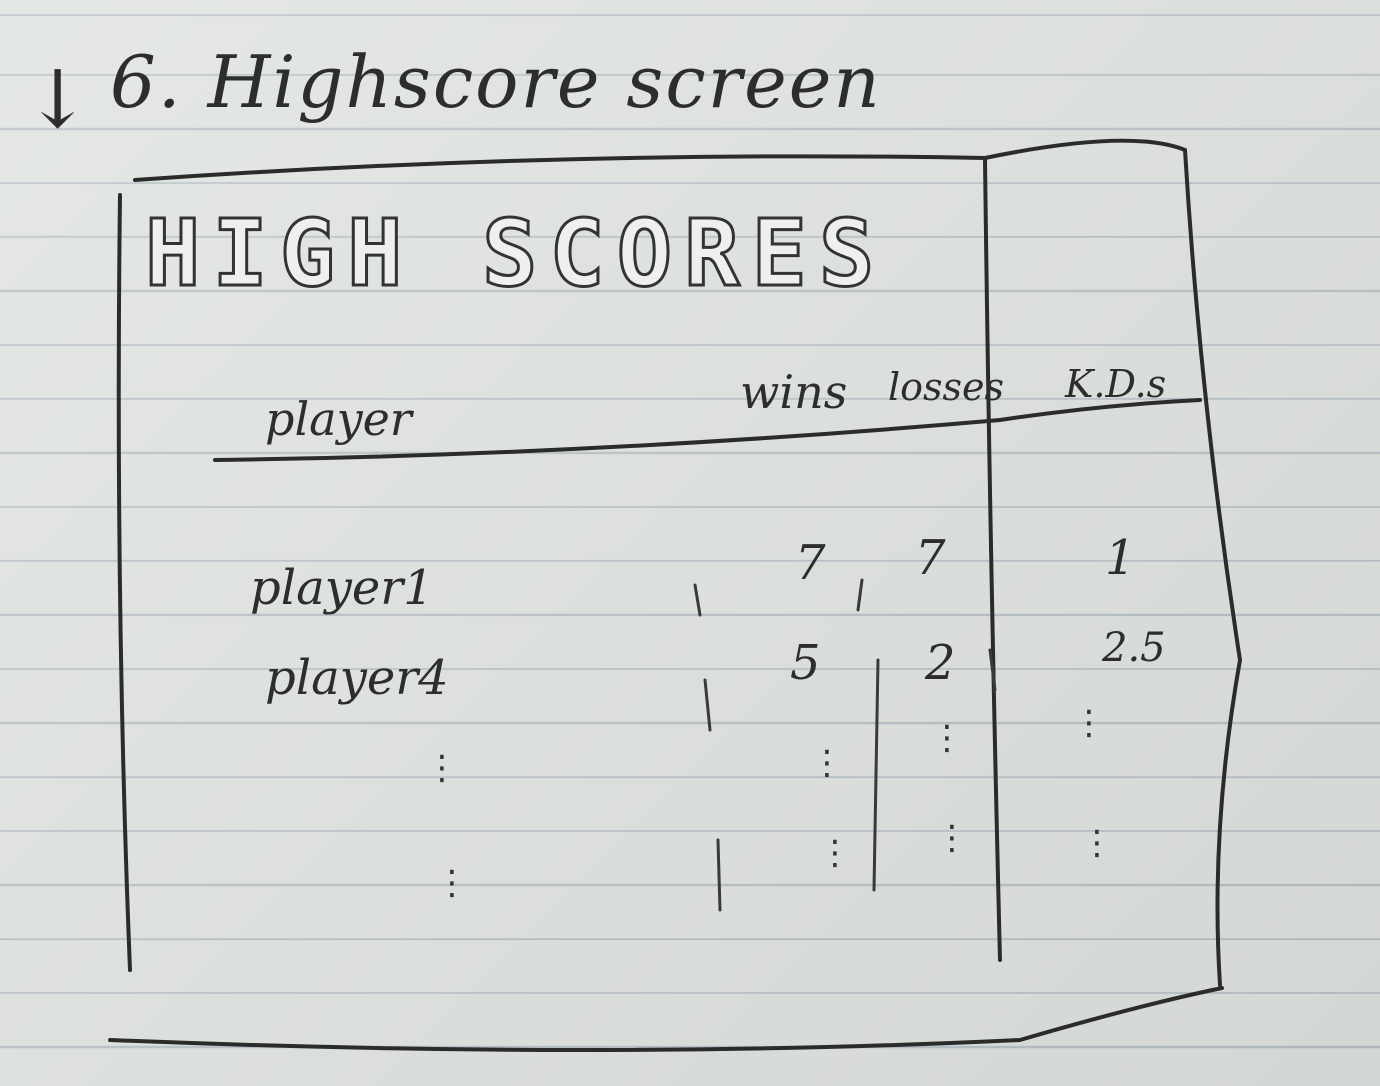 The image size is (1380, 1086). What do you see at coordinates (810, 563) in the screenshot?
I see `row-1-wins: 7` at bounding box center [810, 563].